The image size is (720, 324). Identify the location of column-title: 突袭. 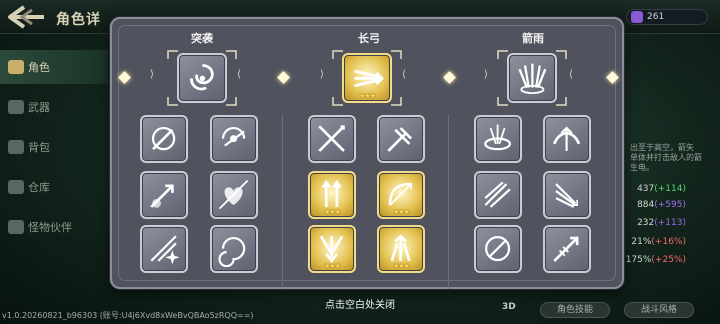
(202, 38).